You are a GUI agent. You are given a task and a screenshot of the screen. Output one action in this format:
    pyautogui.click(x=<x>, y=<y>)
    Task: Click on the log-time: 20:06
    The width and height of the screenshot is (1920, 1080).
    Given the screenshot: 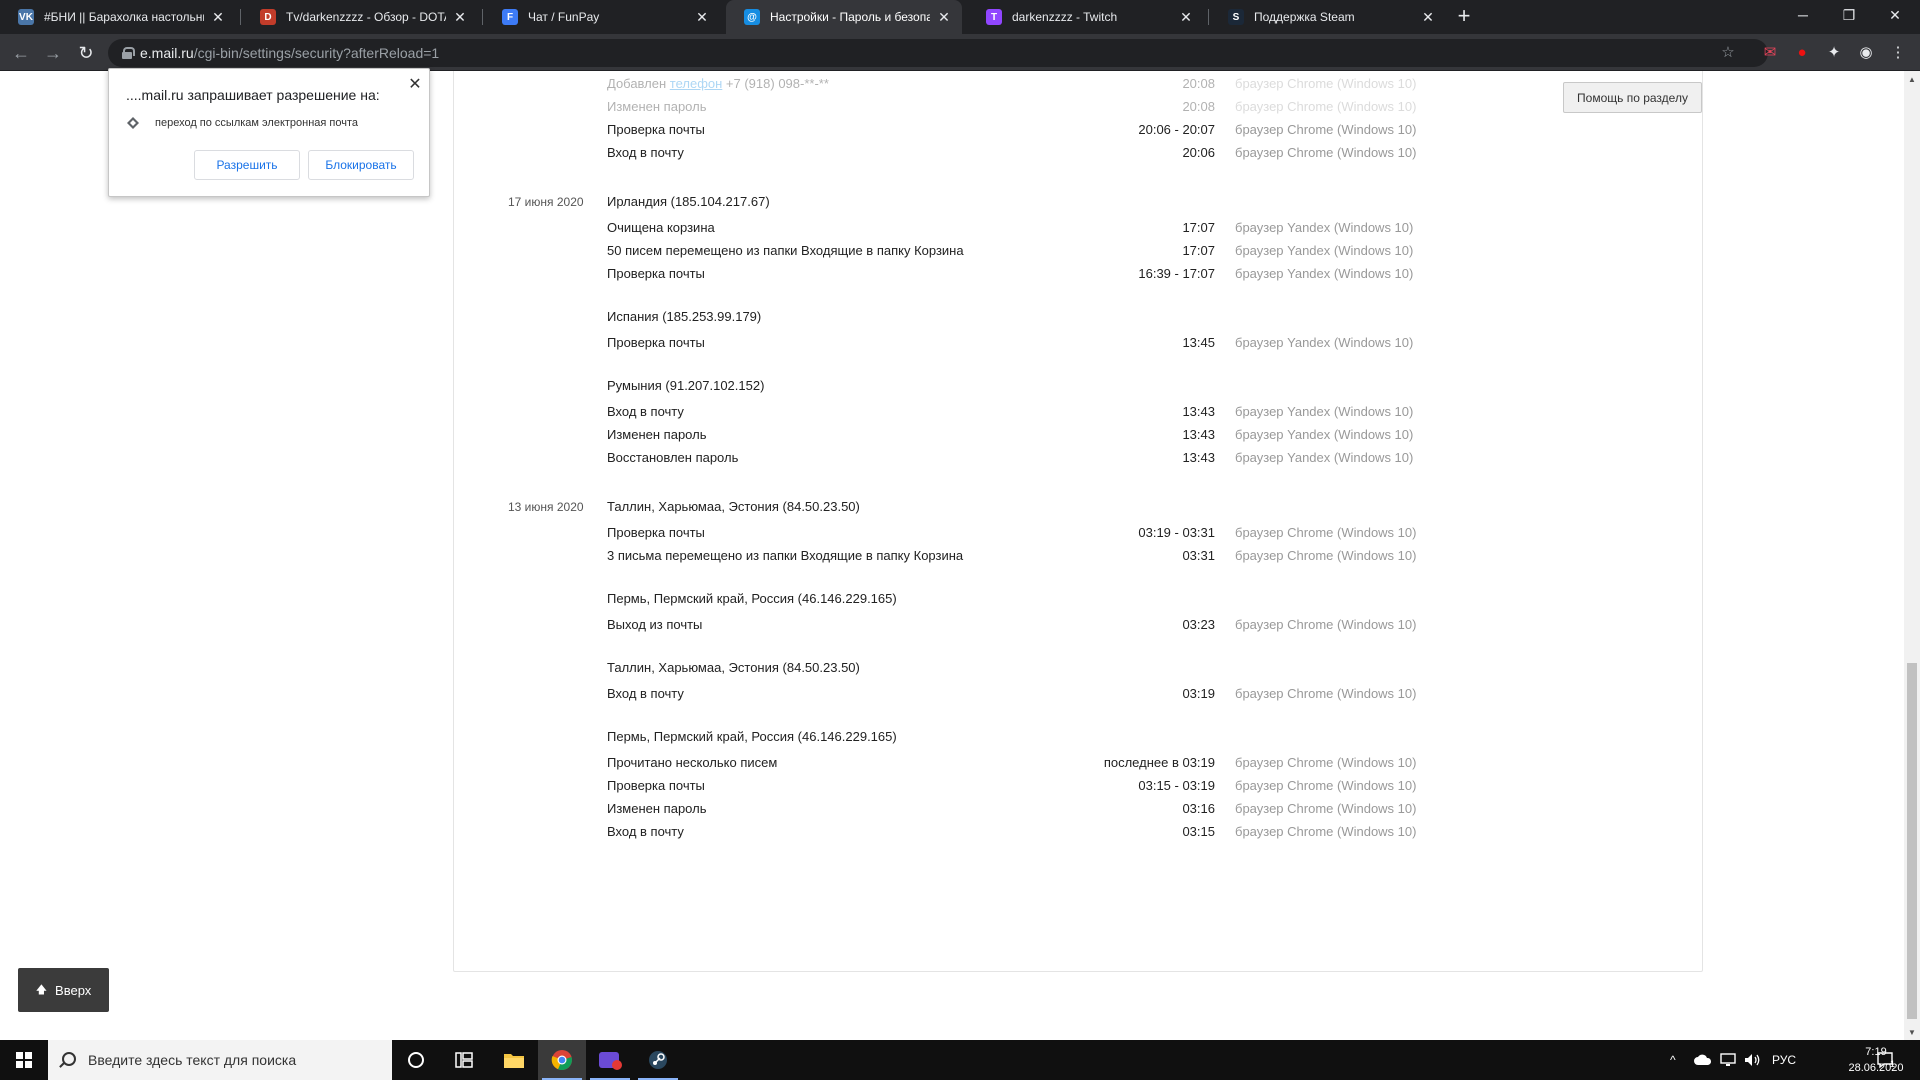 What is the action you would take?
    pyautogui.click(x=1198, y=152)
    